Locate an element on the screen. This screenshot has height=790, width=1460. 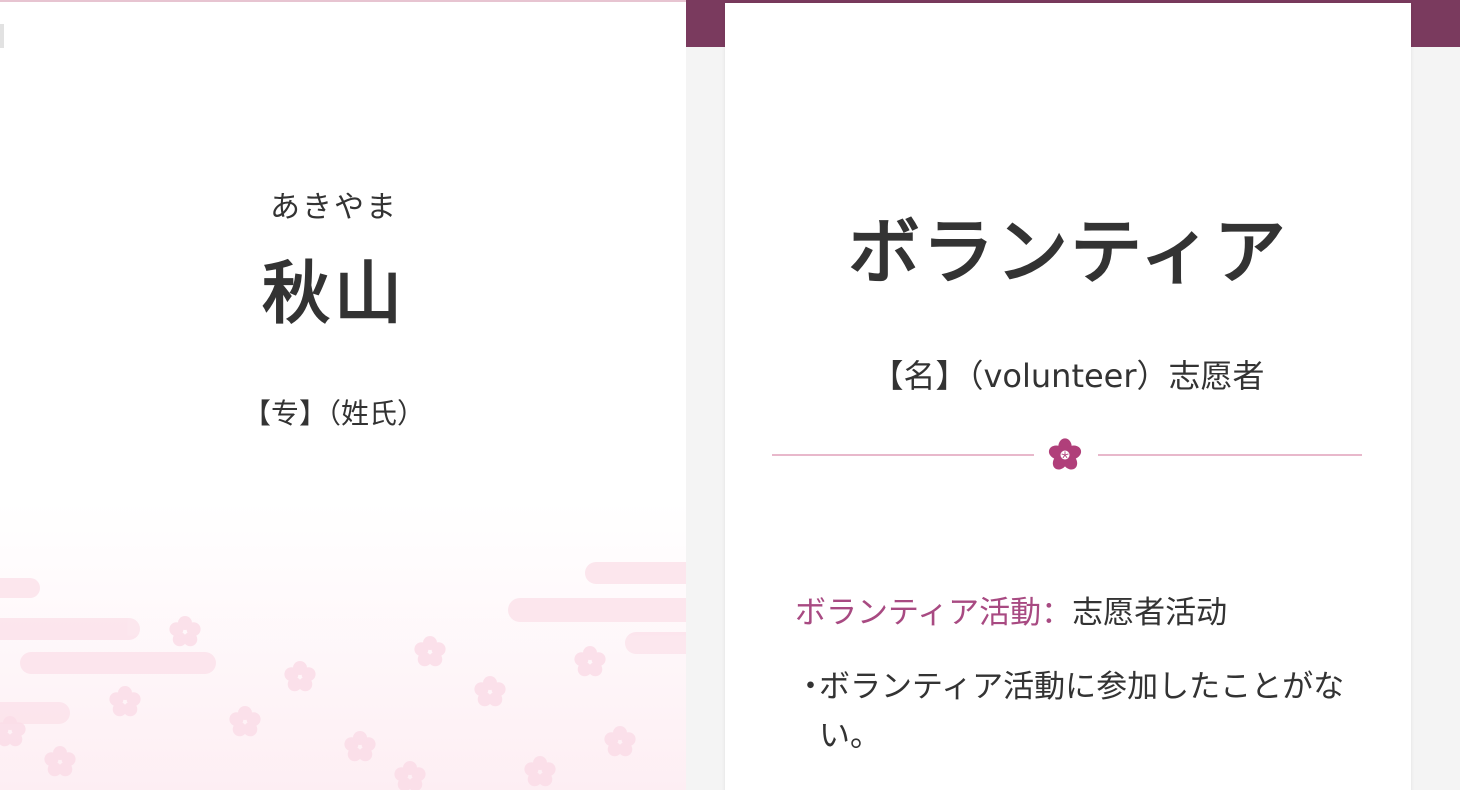
word-meaning: 【名】（volunteer）志愿者 is located at coordinates (1068, 376).